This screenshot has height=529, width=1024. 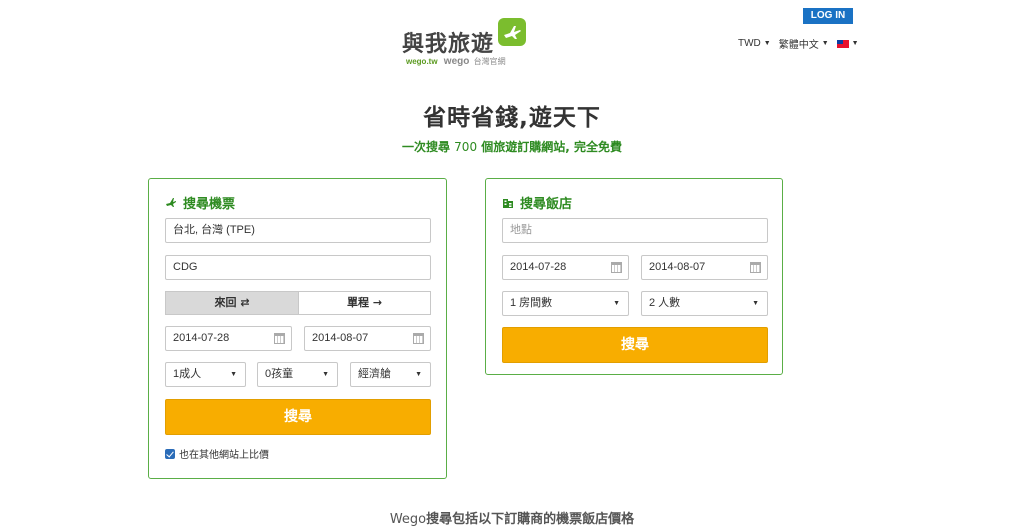 I want to click on depart-date-value: 2014-07-28, so click(x=201, y=338).